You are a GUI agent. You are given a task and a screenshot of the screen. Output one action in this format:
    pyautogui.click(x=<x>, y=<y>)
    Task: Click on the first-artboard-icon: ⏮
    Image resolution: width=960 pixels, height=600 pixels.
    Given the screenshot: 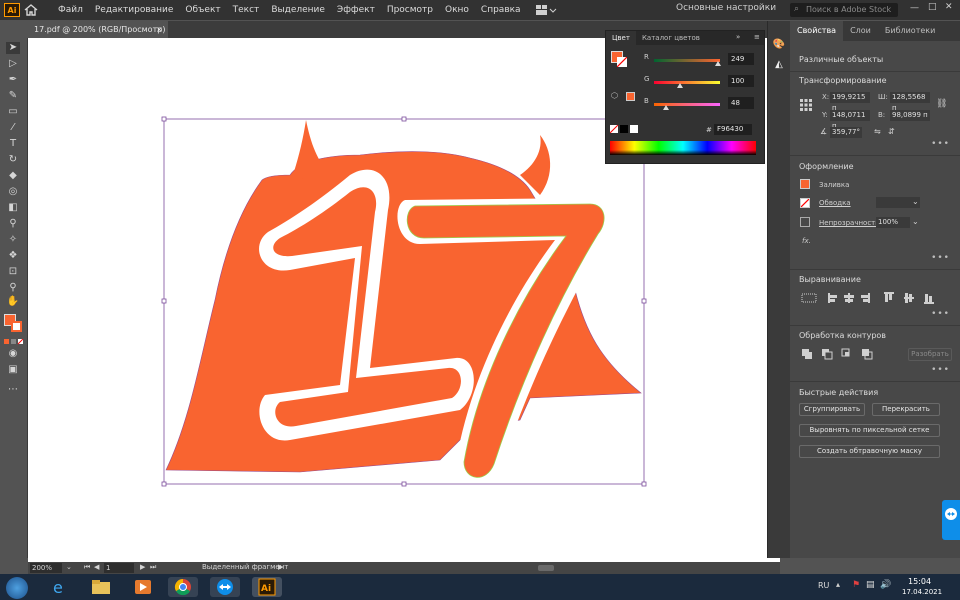 What is the action you would take?
    pyautogui.click(x=87, y=567)
    